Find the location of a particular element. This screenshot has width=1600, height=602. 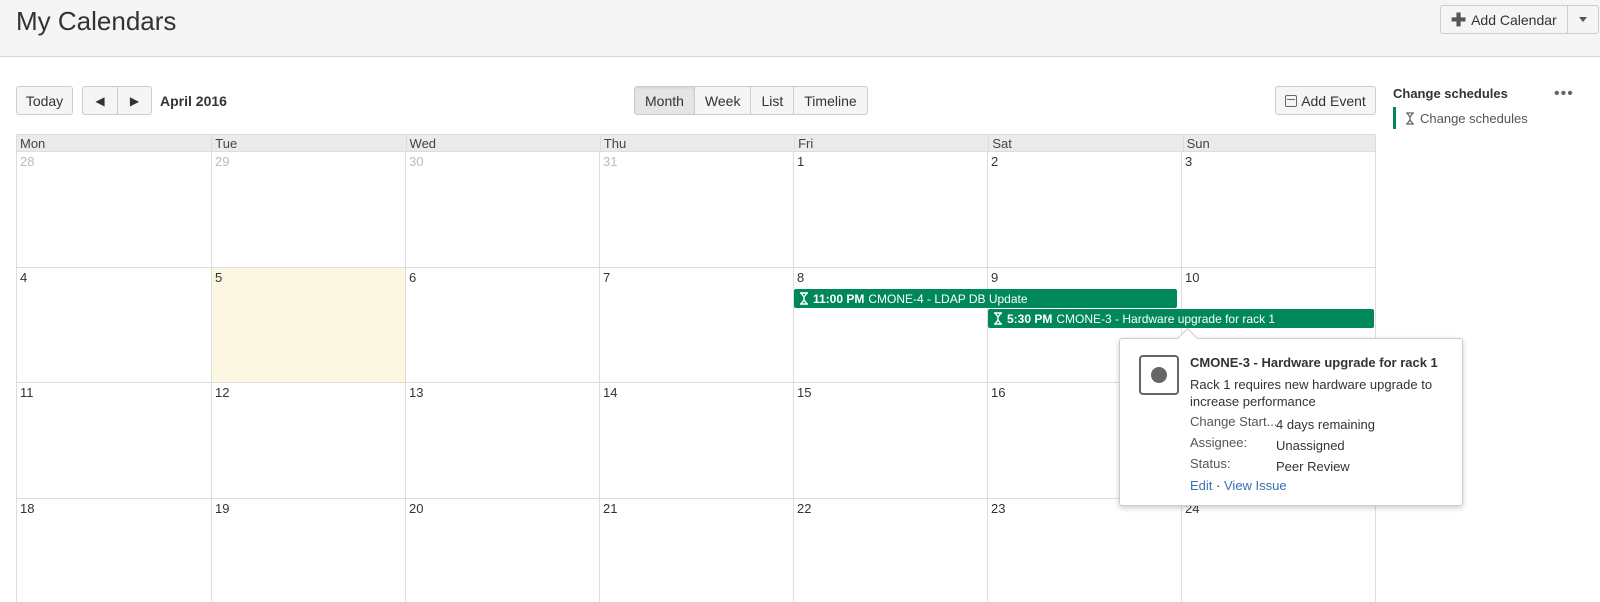

calendar-day-cell: 20 is located at coordinates (502, 550).